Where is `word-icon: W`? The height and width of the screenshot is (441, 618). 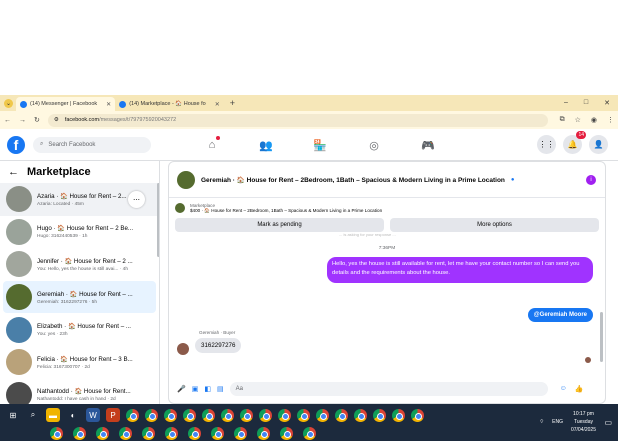
word-icon: W is located at coordinates (93, 415).